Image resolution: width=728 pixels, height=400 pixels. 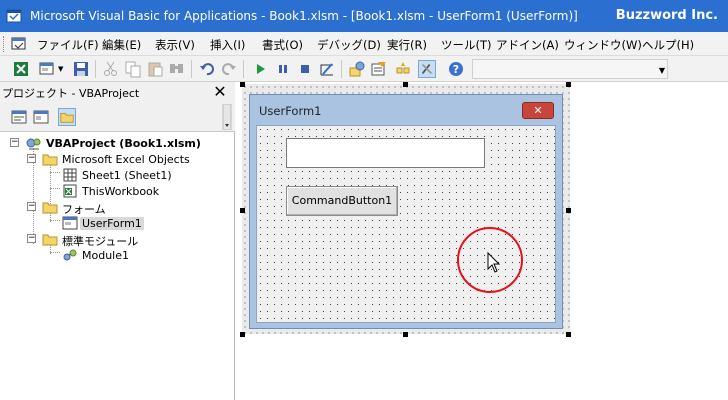 I want to click on excel-icon, so click(x=21, y=69).